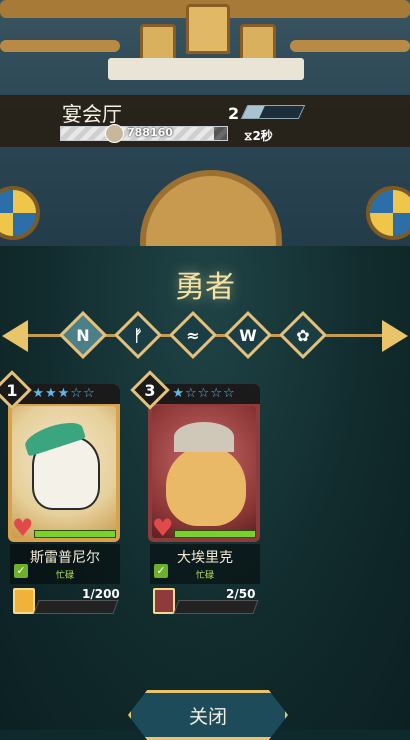  What do you see at coordinates (395, 336) in the screenshot?
I see `arrow-right-icon` at bounding box center [395, 336].